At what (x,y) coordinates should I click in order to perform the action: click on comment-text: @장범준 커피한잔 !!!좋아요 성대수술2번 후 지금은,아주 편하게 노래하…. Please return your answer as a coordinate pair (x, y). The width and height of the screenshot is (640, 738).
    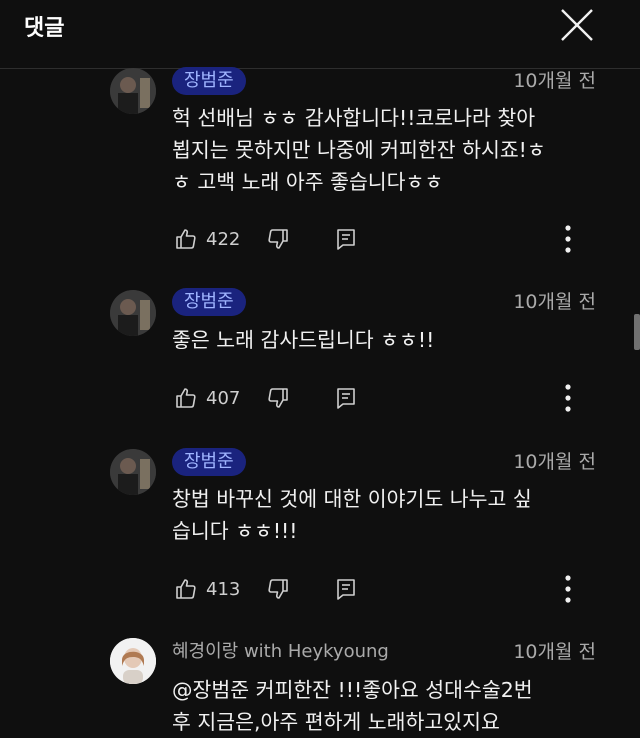
    Looking at the image, I should click on (352, 706).